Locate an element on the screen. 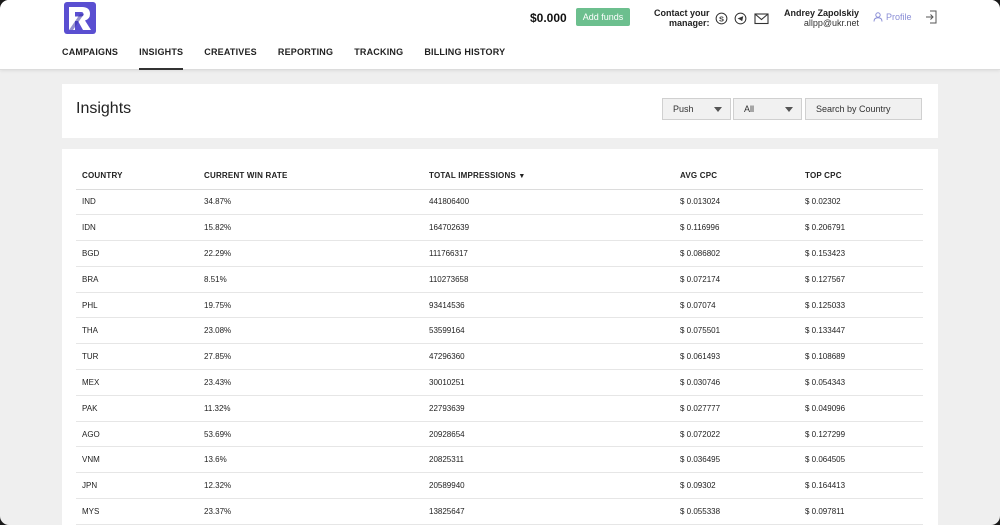  logout-icon is located at coordinates (931, 17).